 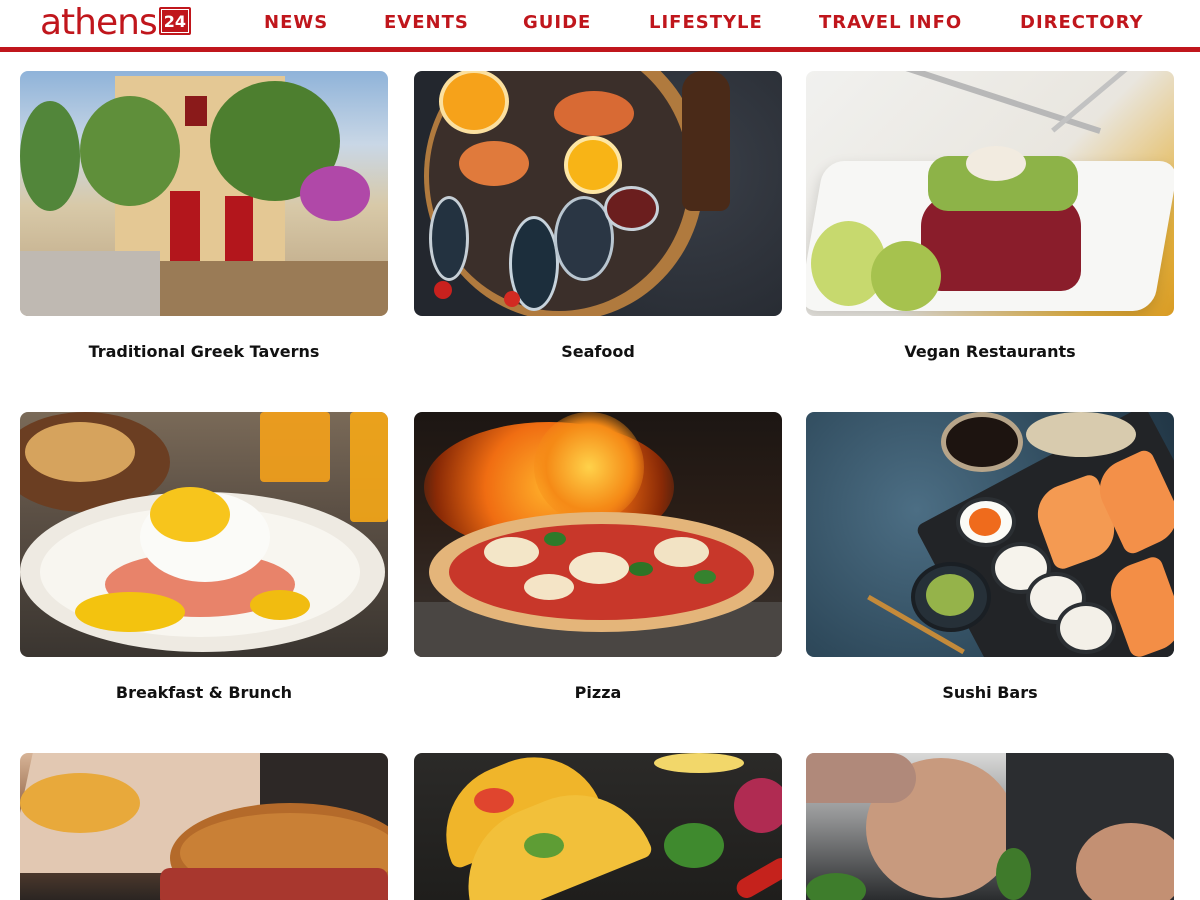 What do you see at coordinates (598, 692) in the screenshot?
I see `card-title: Pizza` at bounding box center [598, 692].